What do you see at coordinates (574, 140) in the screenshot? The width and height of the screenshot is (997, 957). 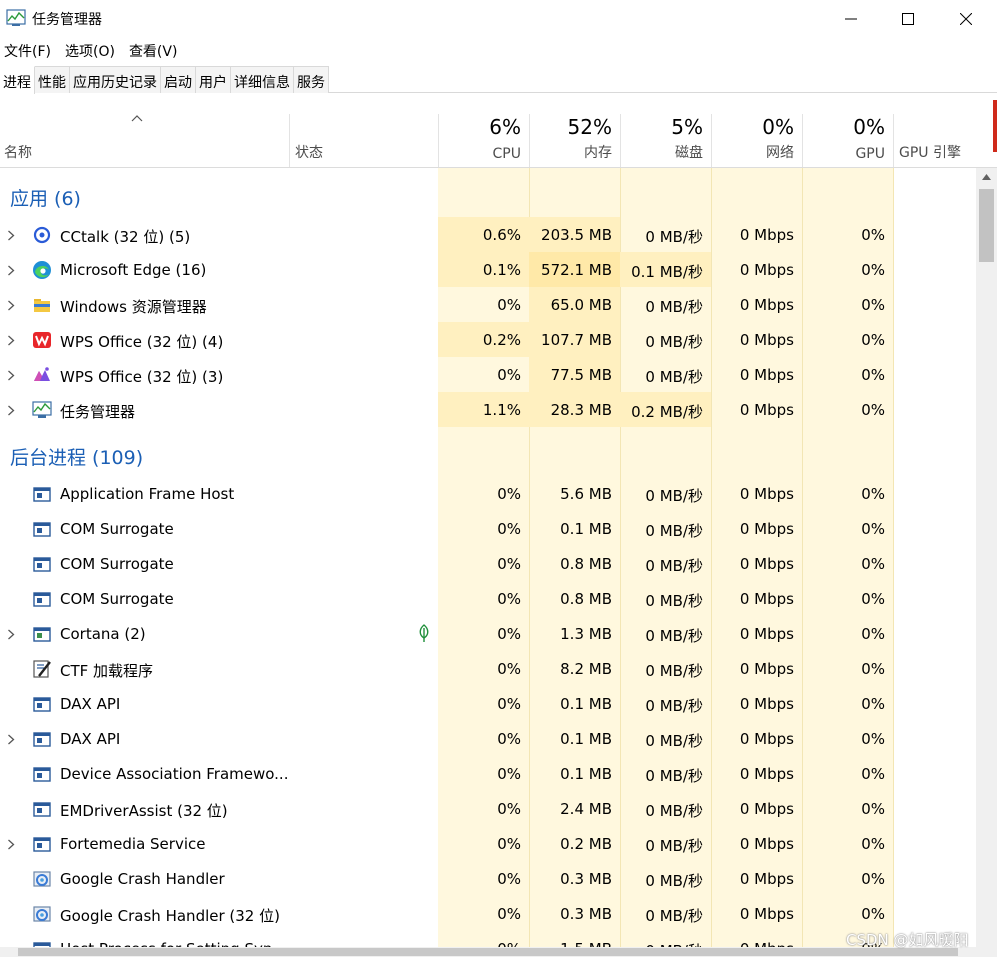 I see `column-memory: 52% 内存` at bounding box center [574, 140].